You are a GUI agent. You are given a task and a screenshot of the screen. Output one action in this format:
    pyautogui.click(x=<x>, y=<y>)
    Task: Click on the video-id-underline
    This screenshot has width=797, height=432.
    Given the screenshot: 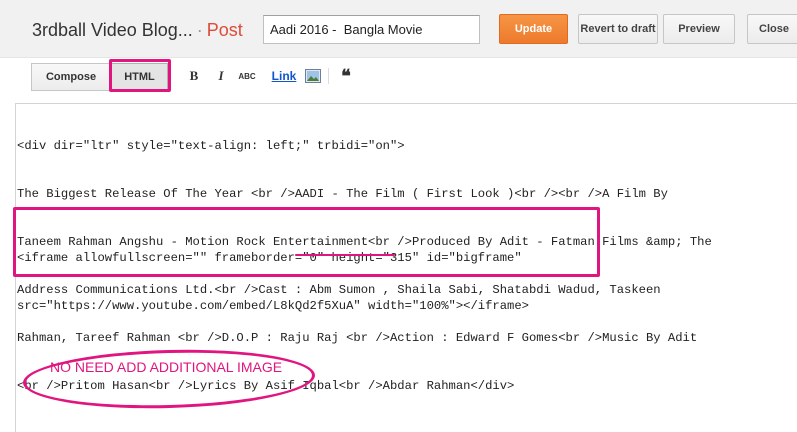 What is the action you would take?
    pyautogui.click(x=345, y=255)
    